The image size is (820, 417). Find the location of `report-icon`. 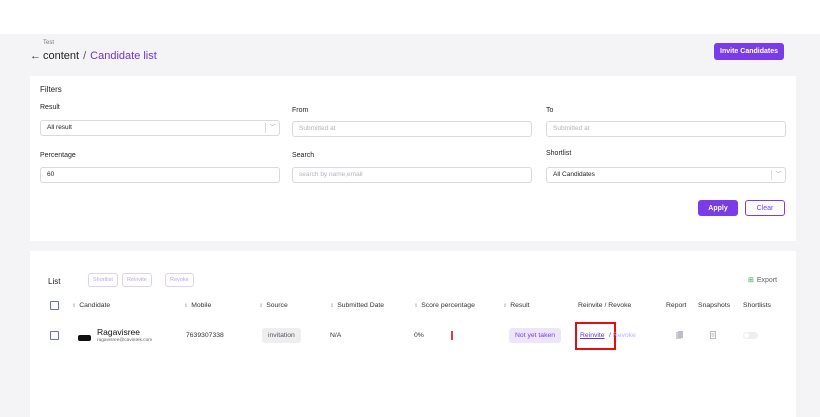

report-icon is located at coordinates (679, 335).